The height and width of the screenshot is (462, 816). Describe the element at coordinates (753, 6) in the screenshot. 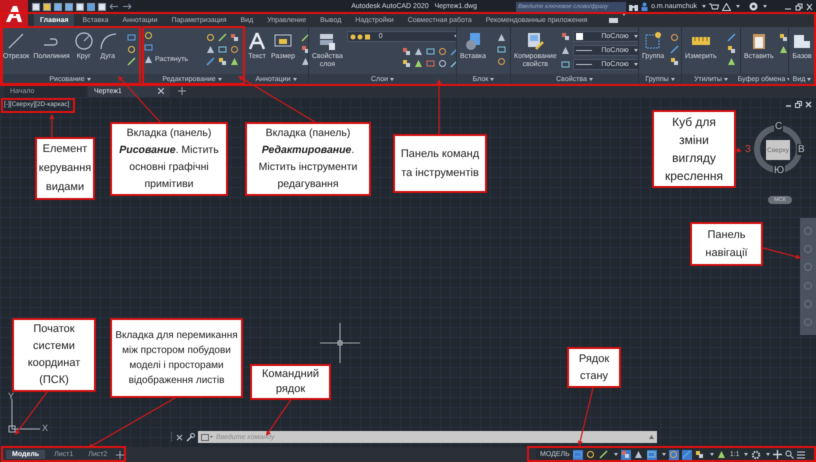

I see `help-icon` at that location.